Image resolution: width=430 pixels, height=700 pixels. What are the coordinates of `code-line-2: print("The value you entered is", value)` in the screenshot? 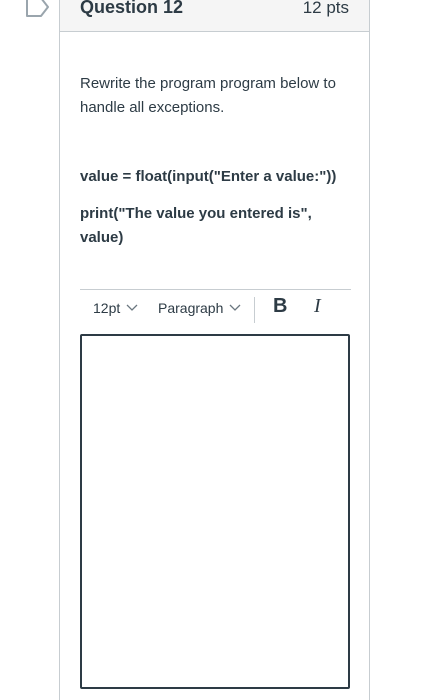 It's located at (196, 225).